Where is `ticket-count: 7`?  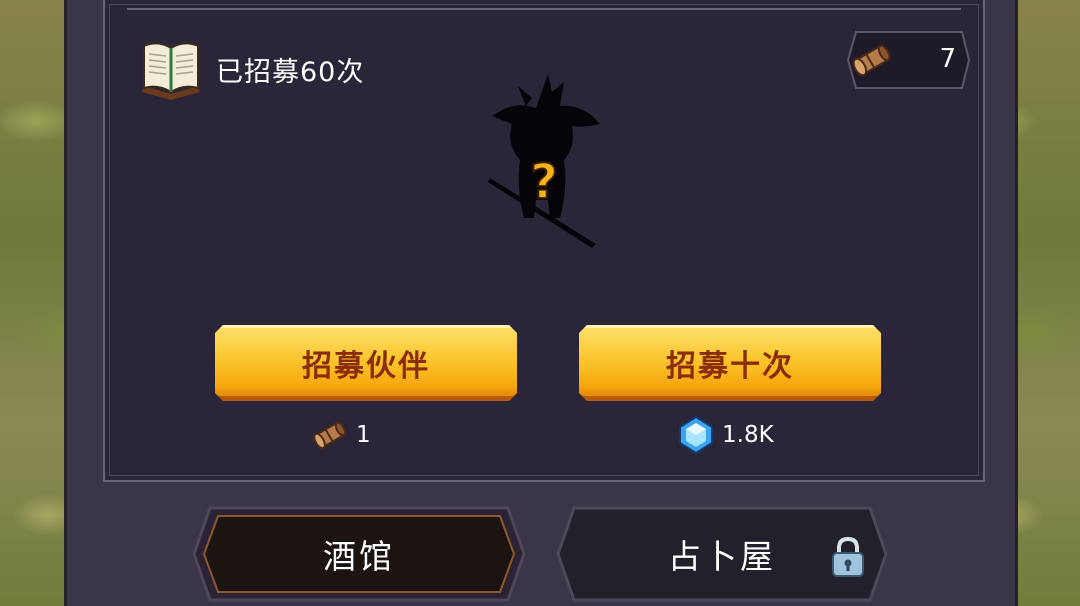
ticket-count: 7 is located at coordinates (947, 59).